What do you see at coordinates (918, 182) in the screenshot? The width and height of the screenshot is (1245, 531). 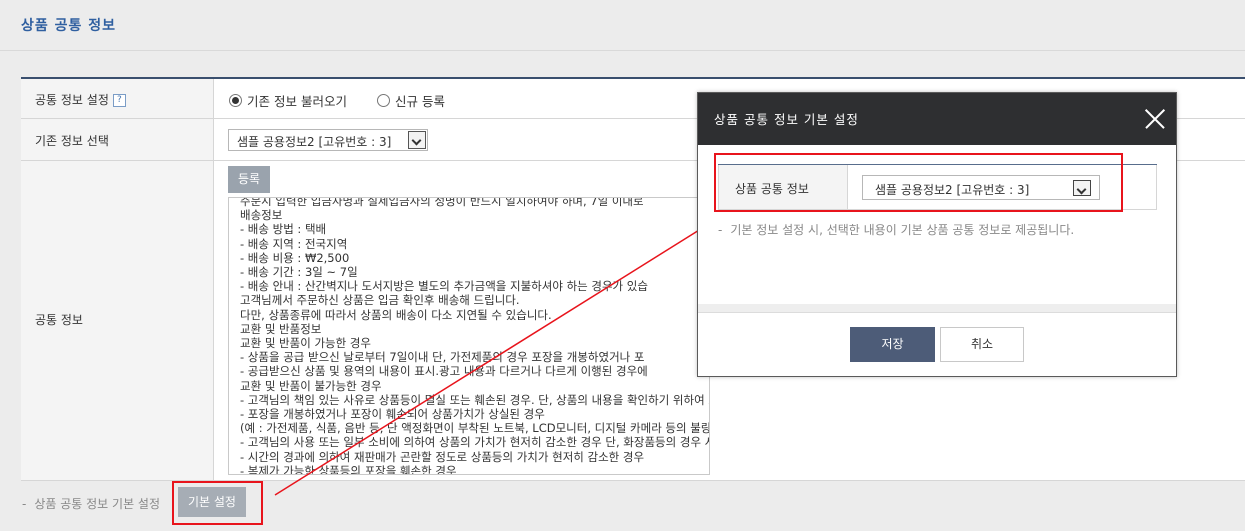 I see `highlight-box-modal-select` at bounding box center [918, 182].